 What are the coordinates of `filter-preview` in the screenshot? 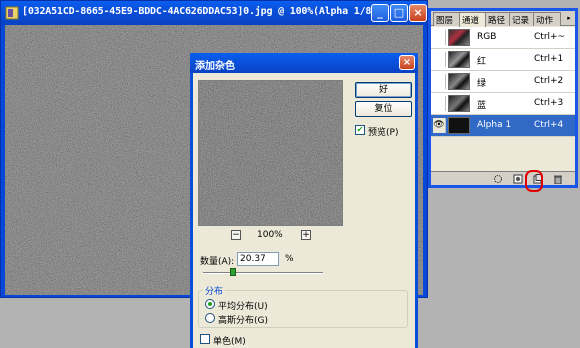 It's located at (270, 153).